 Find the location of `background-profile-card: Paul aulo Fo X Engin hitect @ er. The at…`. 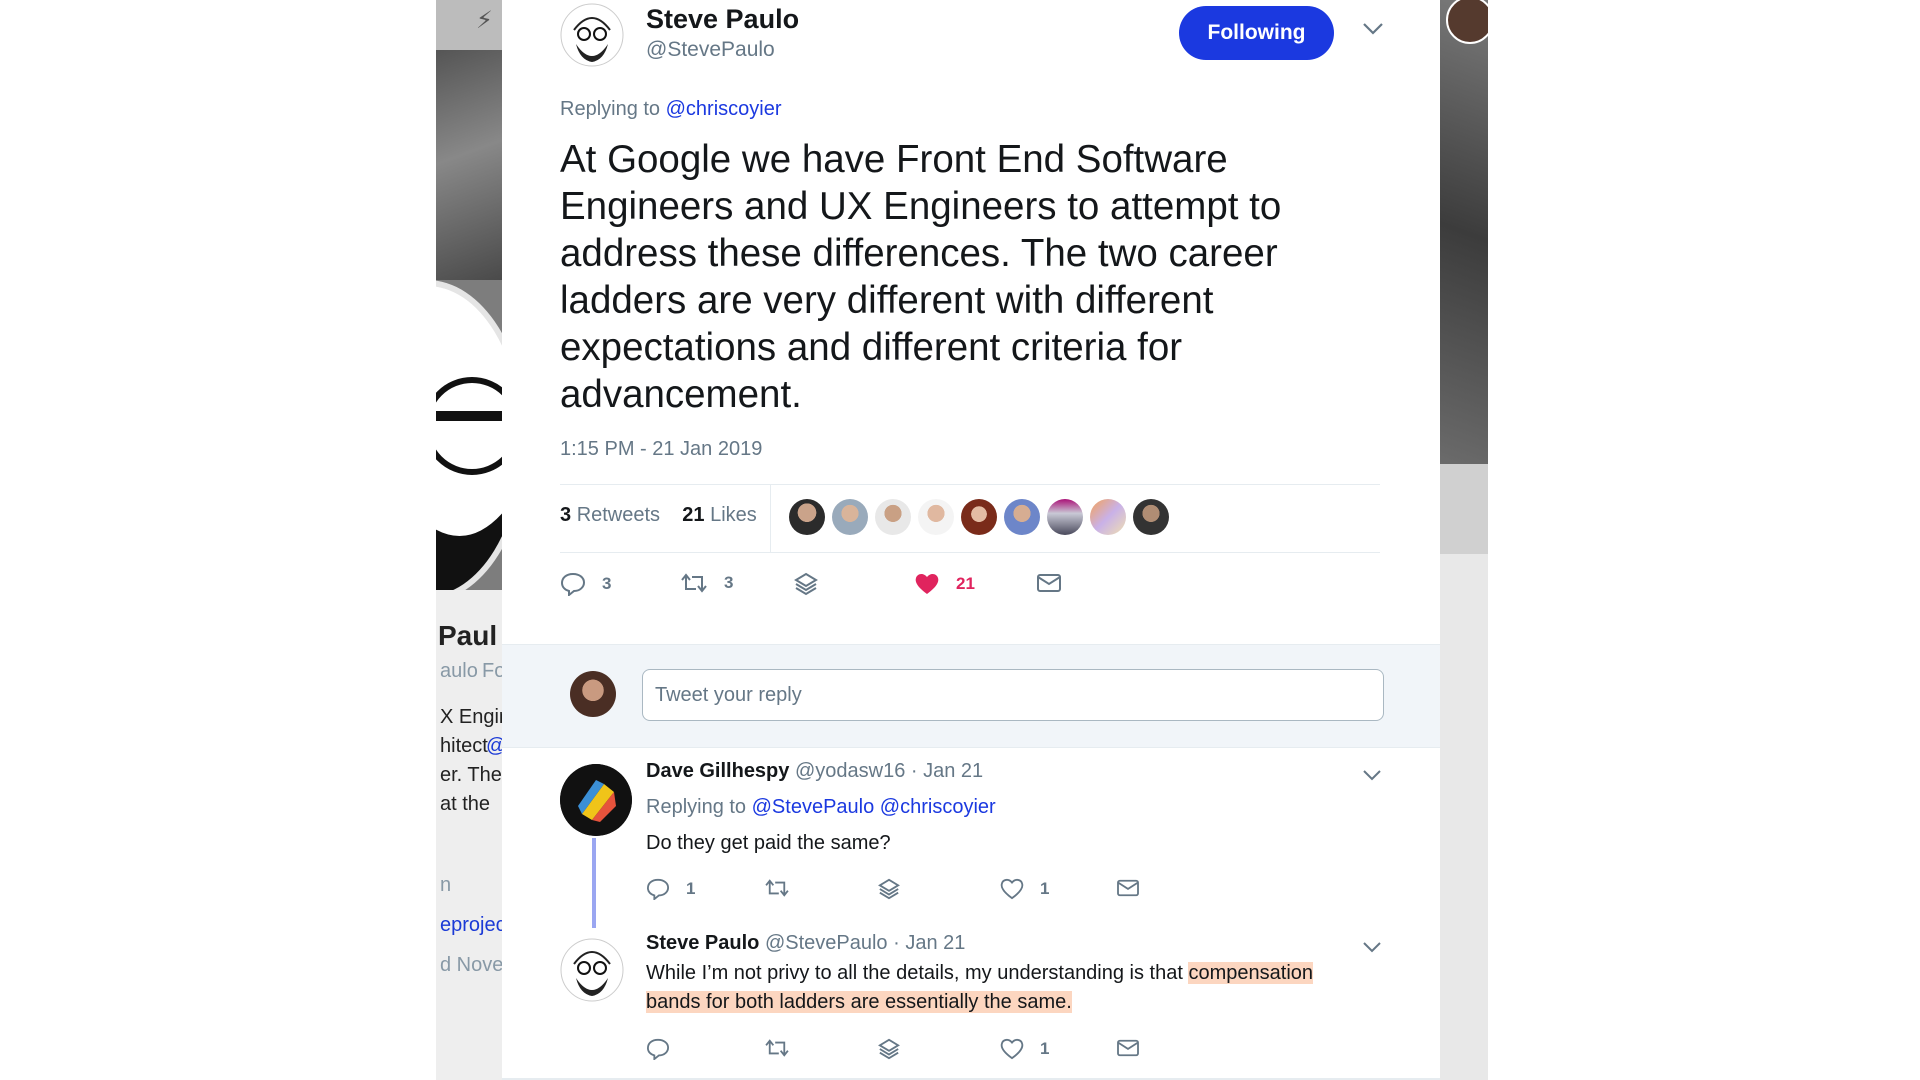

background-profile-card: Paul aulo Fo X Engin hitect @ er. The at… is located at coordinates (469, 835).